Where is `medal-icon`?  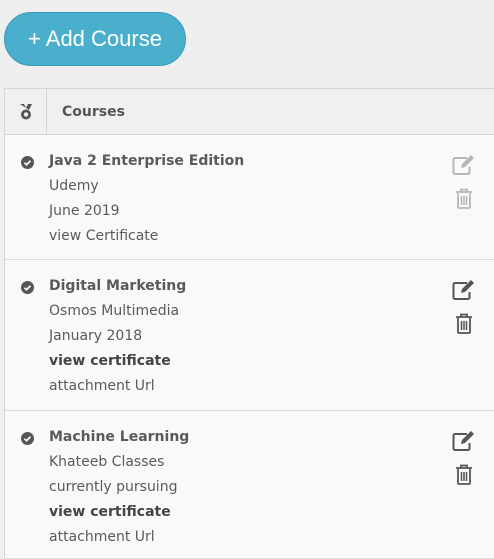
medal-icon is located at coordinates (26, 111).